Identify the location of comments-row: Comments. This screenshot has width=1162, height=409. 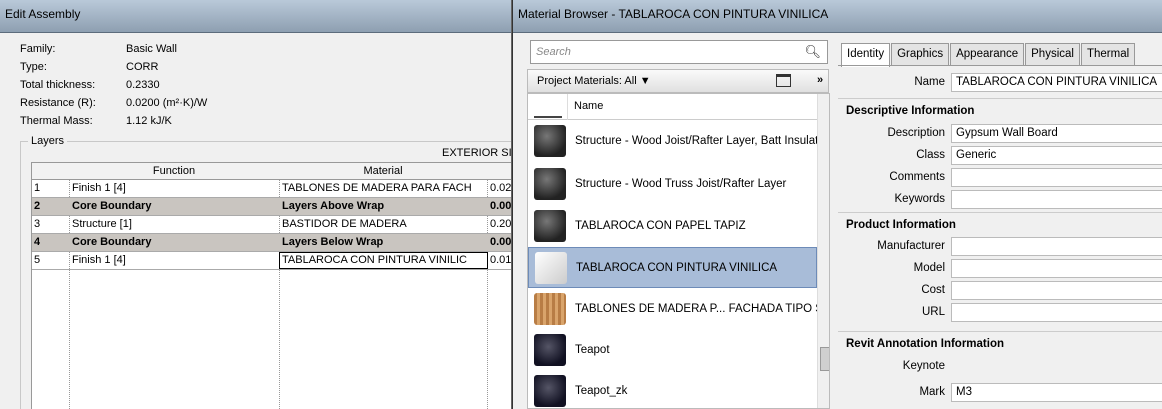
(1000, 178).